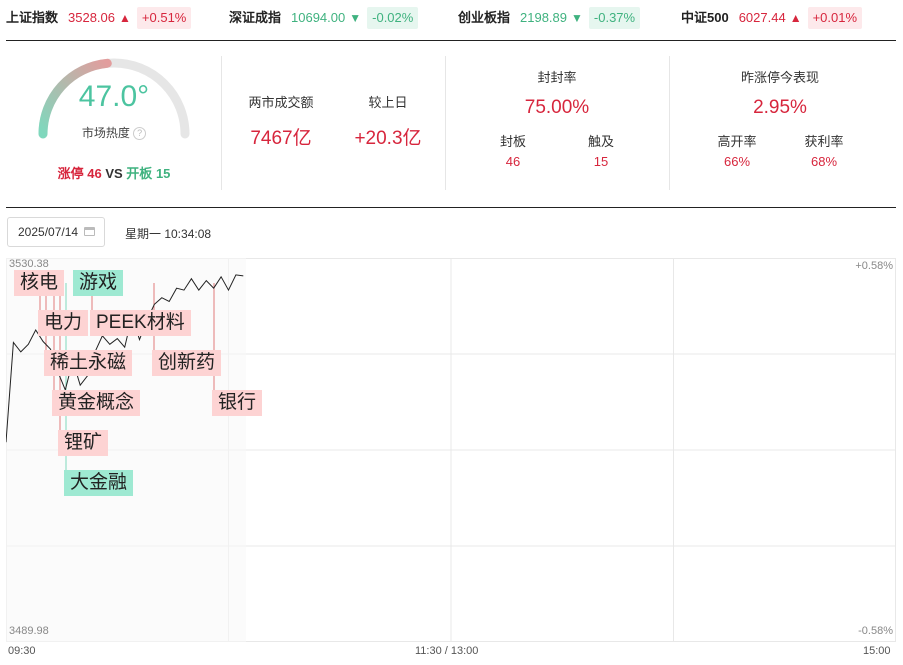 The image size is (903, 665). I want to click on profit-value: 68%, so click(824, 161).